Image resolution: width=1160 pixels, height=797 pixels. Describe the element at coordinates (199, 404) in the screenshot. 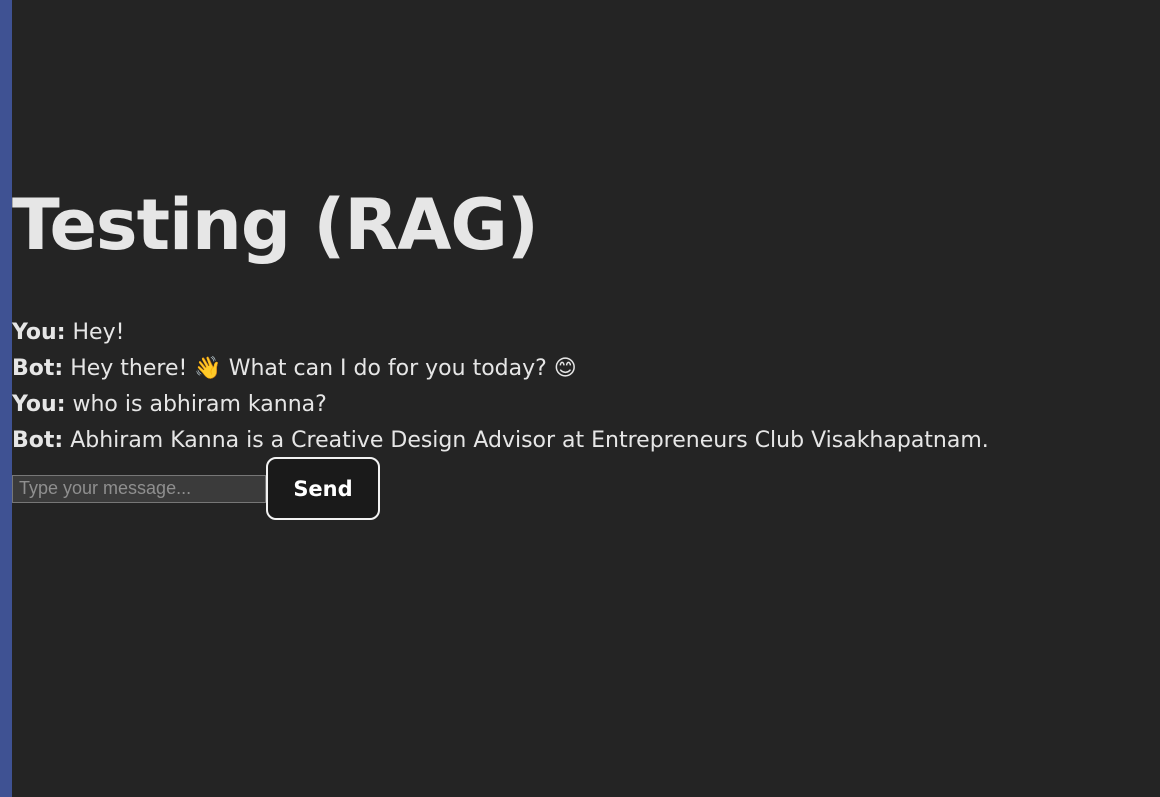

I see `message-text: who is abhiram kanna?` at that location.